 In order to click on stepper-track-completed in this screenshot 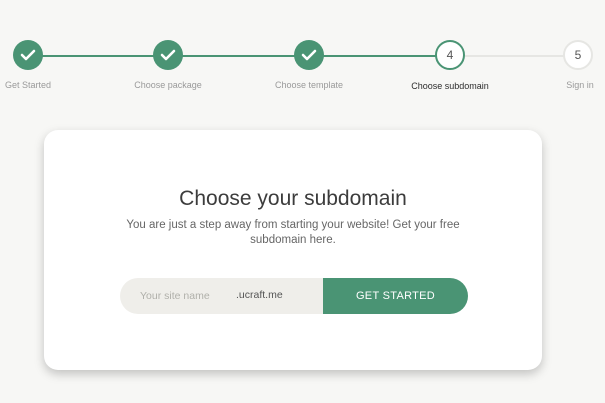, I will do `click(239, 56)`.